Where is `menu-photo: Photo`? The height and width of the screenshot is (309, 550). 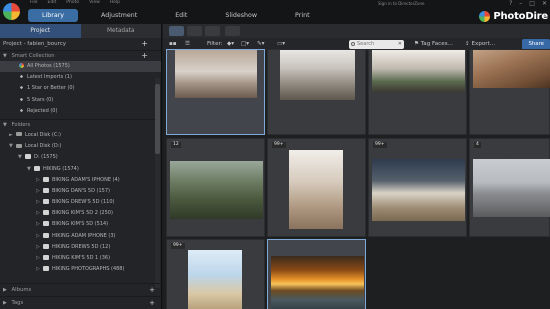
menu-photo: Photo is located at coordinates (72, 3).